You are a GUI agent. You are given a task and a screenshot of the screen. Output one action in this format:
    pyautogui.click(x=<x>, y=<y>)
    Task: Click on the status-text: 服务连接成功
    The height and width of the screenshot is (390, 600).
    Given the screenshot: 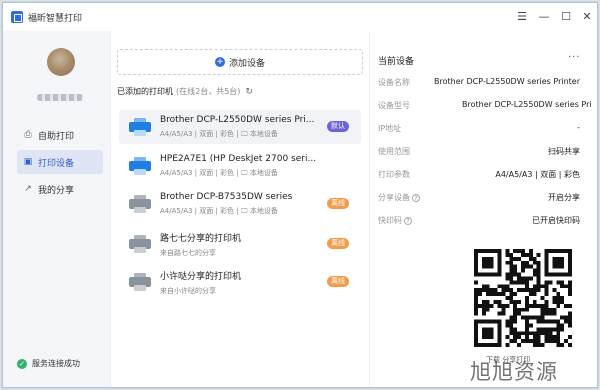 What is the action you would take?
    pyautogui.click(x=56, y=363)
    